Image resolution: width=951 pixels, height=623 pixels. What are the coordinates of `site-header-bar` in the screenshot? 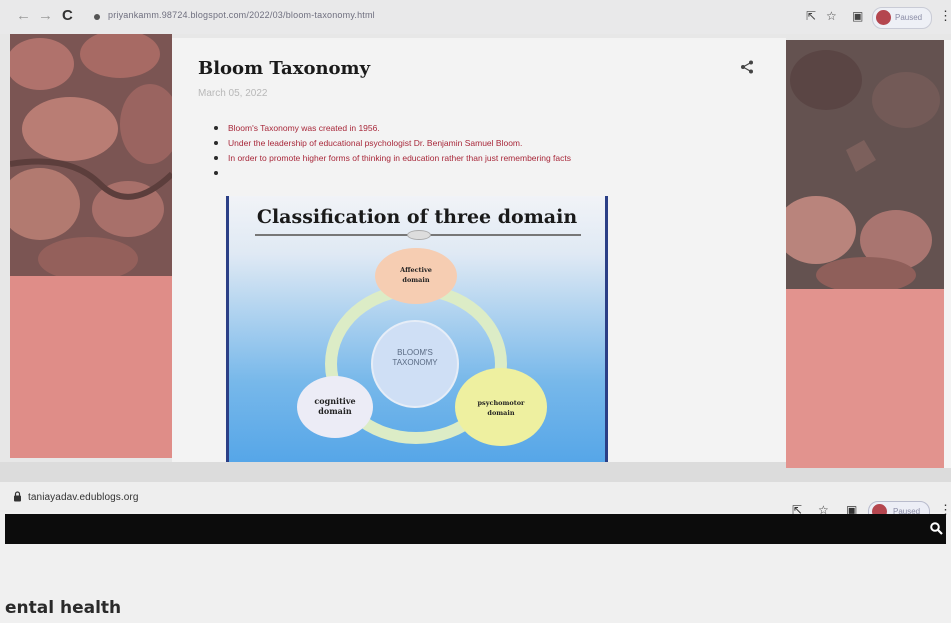 It's located at (475, 529).